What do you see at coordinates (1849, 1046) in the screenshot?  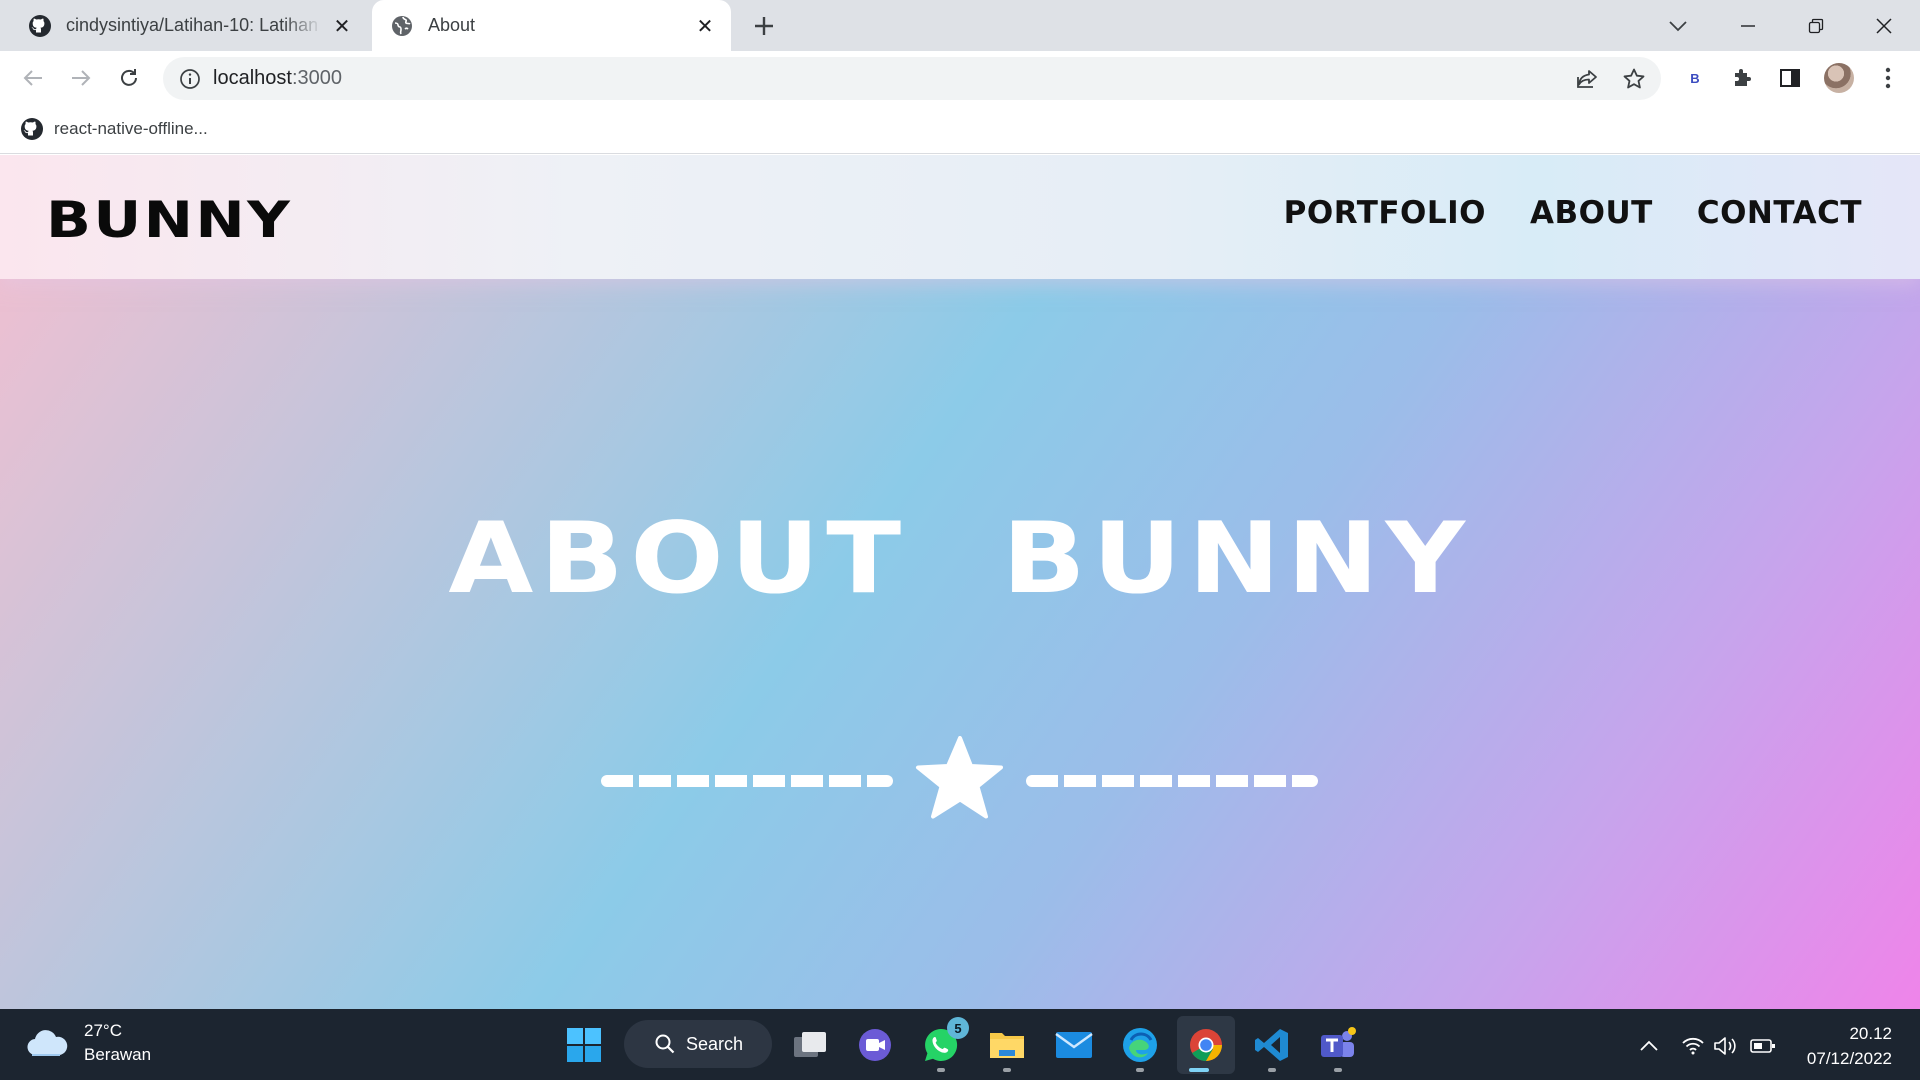 I see `system-clock: 20.12 07/12/2022` at bounding box center [1849, 1046].